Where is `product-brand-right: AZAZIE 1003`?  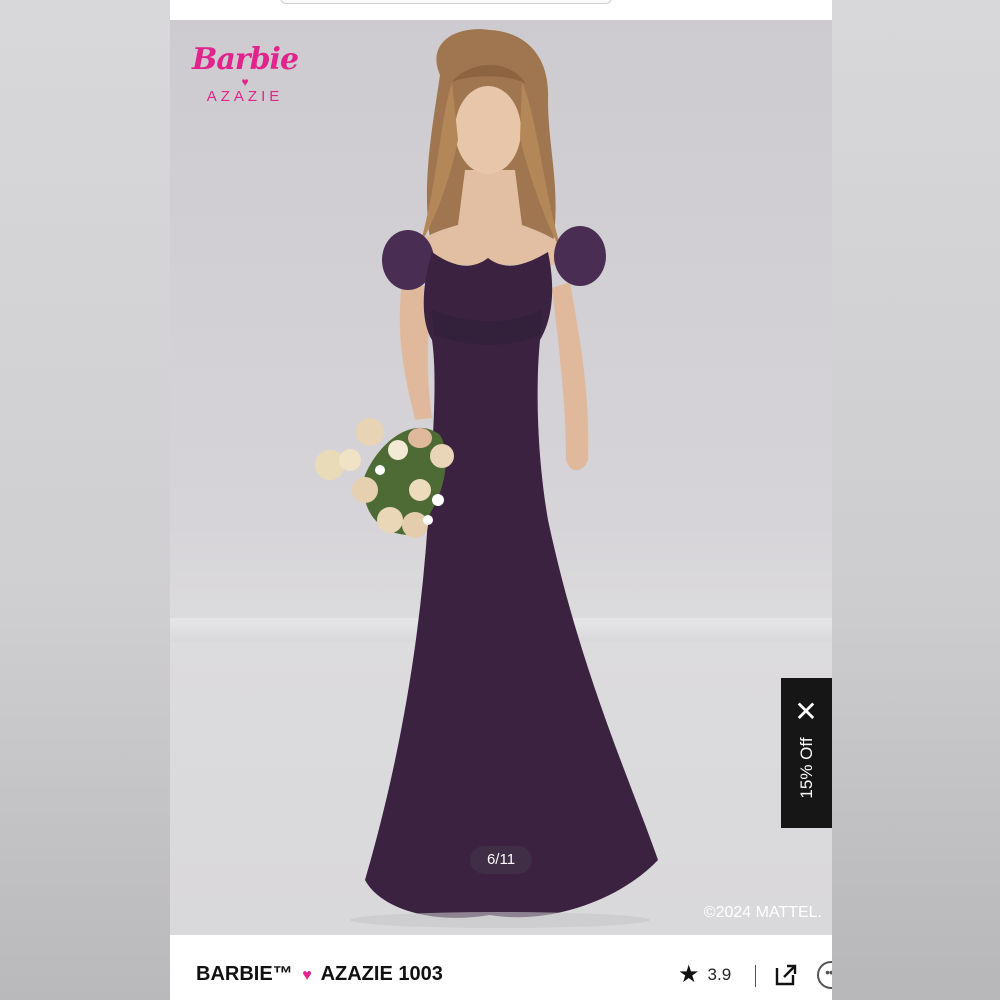 product-brand-right: AZAZIE 1003 is located at coordinates (381, 974).